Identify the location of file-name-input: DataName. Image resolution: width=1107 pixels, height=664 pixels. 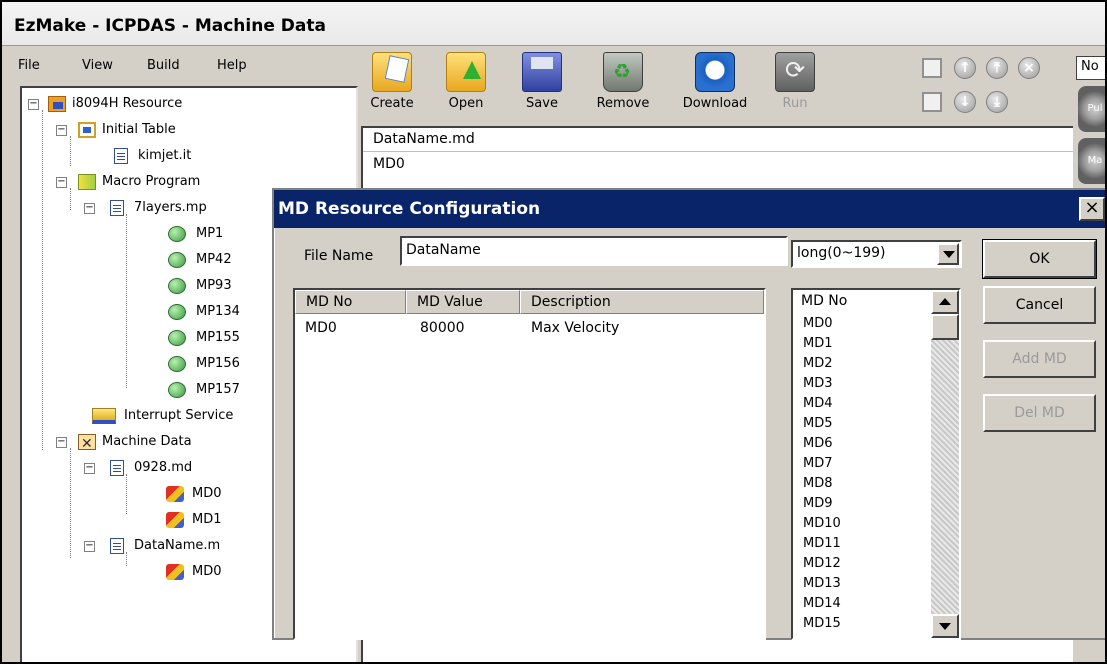
(594, 251).